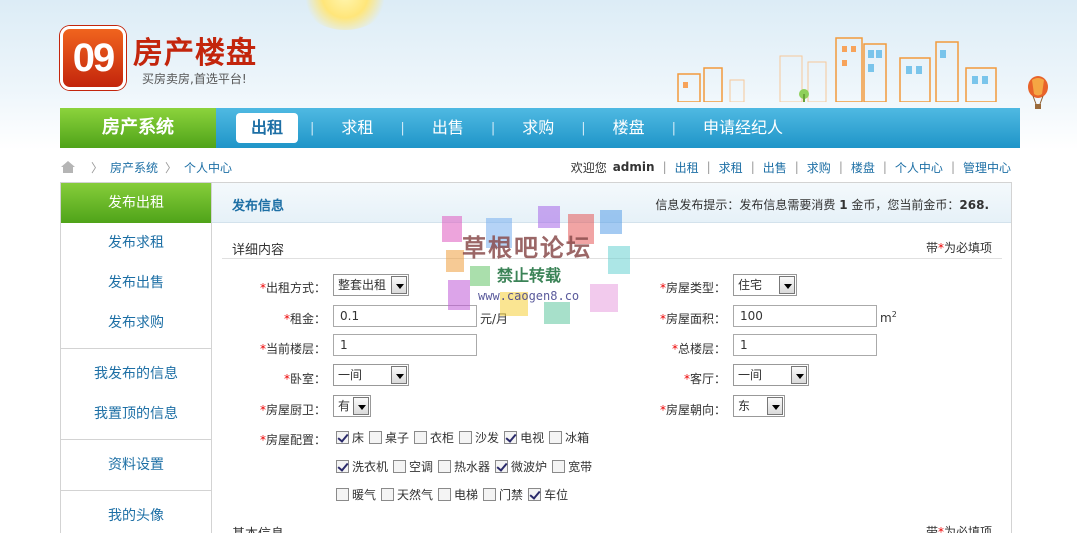  Describe the element at coordinates (765, 285) in the screenshot. I see `house-type-select: 住宅` at that location.